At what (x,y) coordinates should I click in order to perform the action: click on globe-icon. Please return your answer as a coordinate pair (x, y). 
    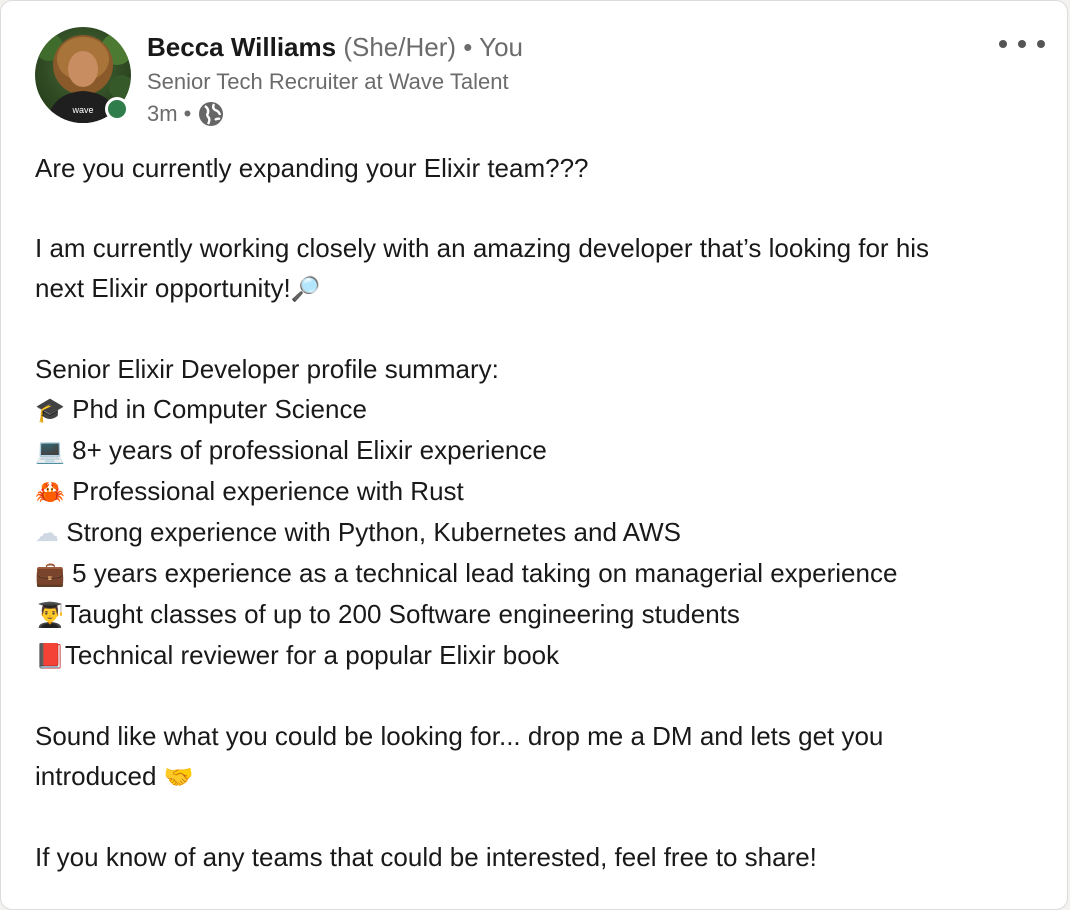
    Looking at the image, I should click on (211, 114).